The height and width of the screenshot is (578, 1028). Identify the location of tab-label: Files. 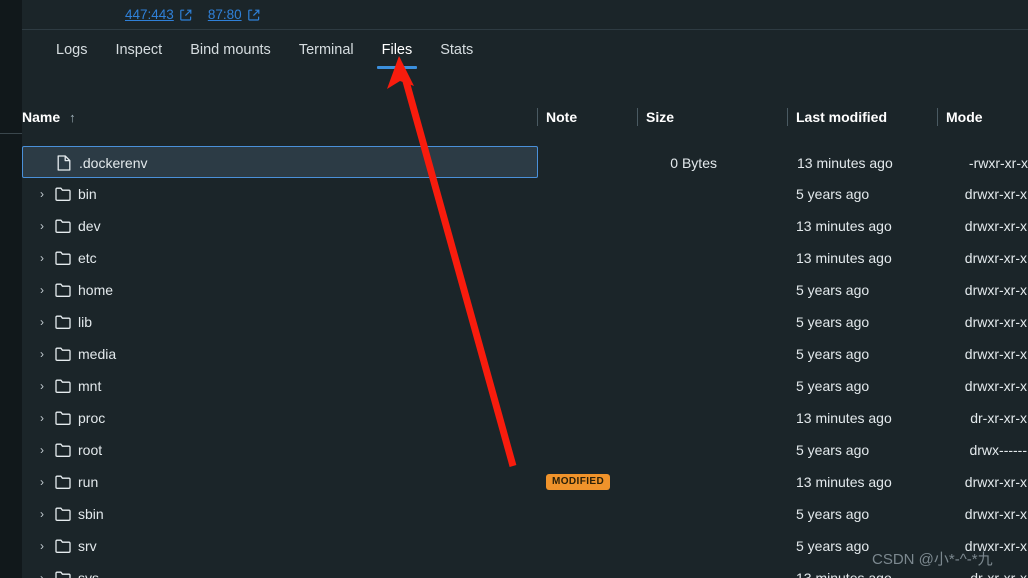
(397, 50).